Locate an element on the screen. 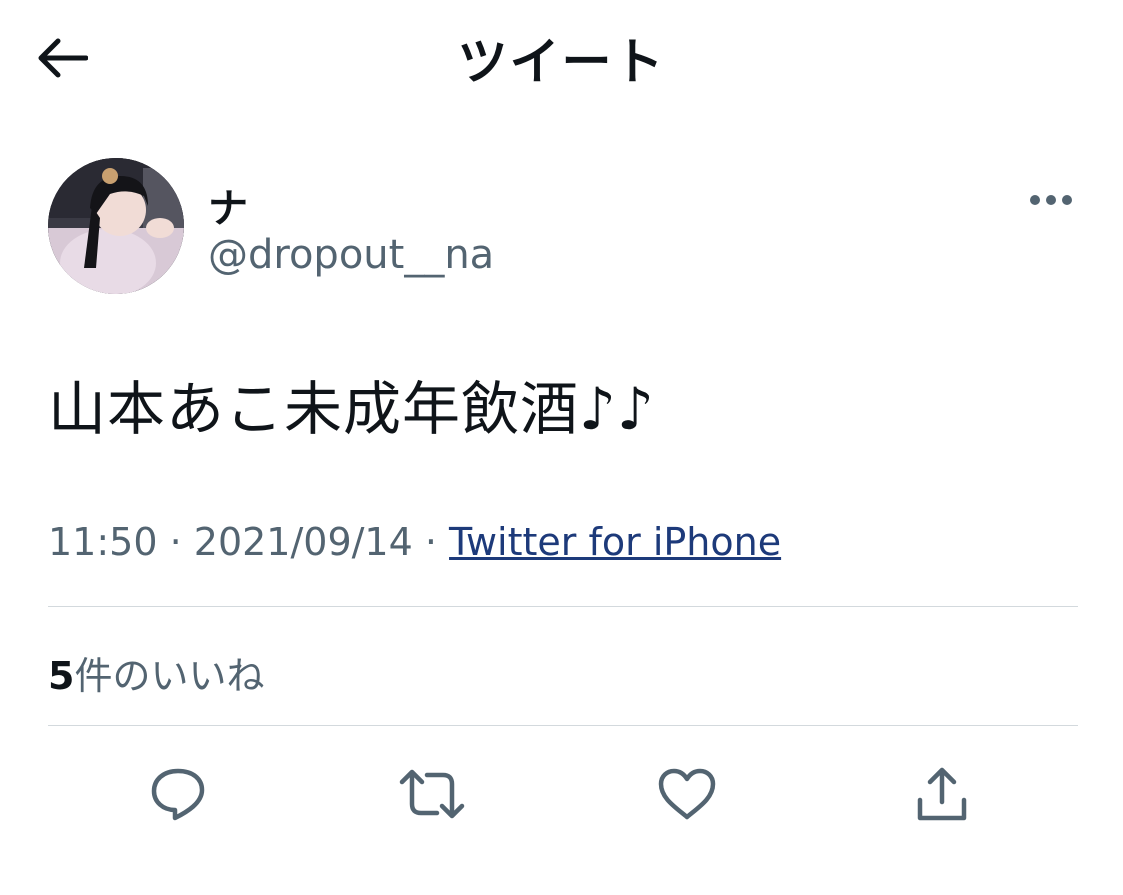 Image resolution: width=1123 pixels, height=895 pixels. tweet-date: 2021/09/14 is located at coordinates (303, 542).